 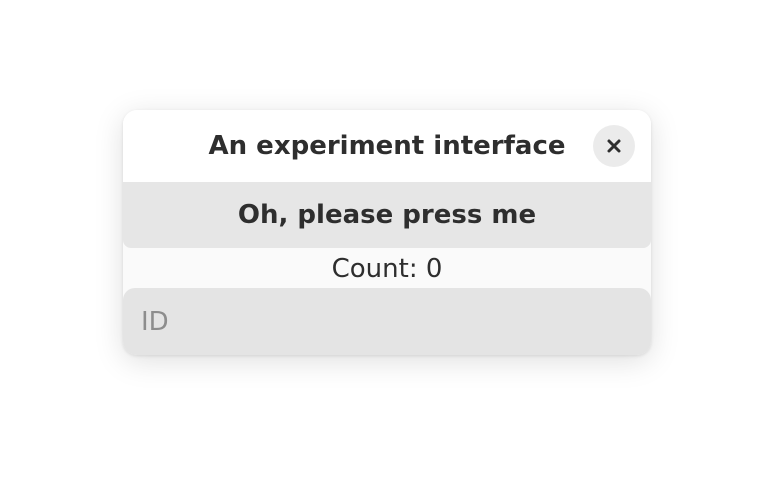 What do you see at coordinates (387, 269) in the screenshot?
I see `count-label: Count: 0` at bounding box center [387, 269].